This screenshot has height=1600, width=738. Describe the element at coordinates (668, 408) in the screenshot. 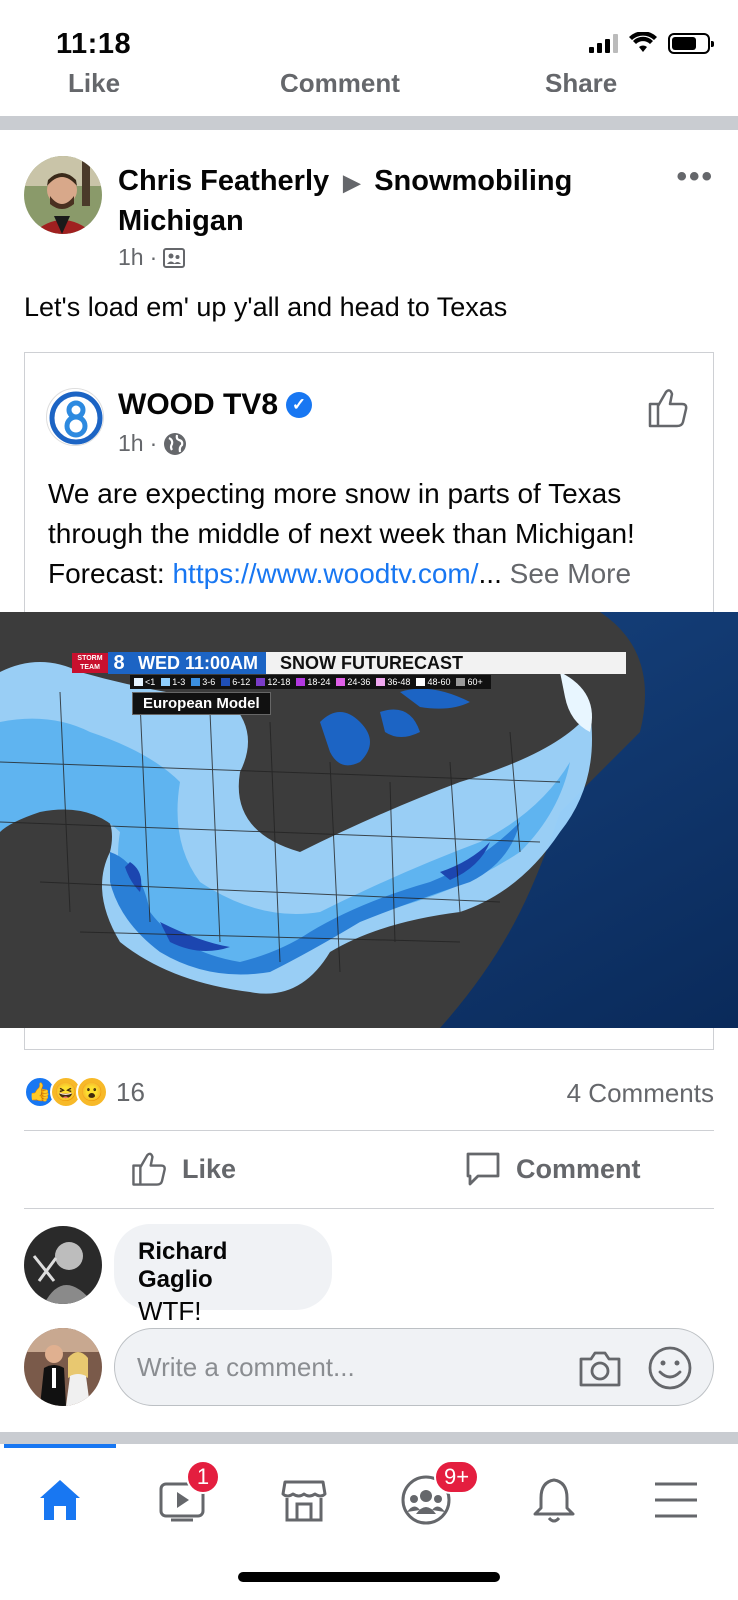

I see `page-like-icon` at that location.